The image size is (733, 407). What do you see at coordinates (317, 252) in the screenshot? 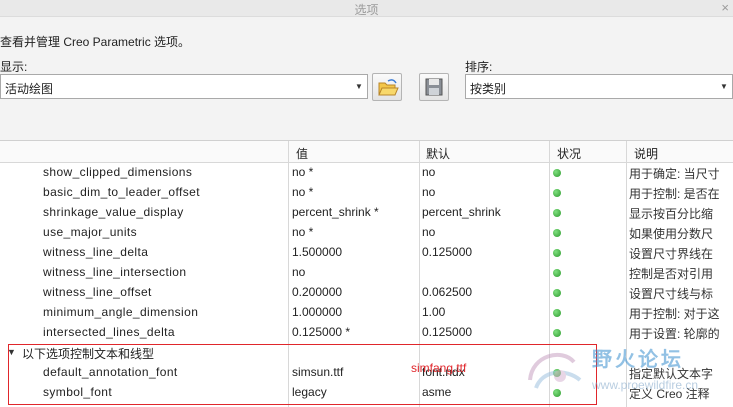
I see `option-value: 1.500000` at bounding box center [317, 252].